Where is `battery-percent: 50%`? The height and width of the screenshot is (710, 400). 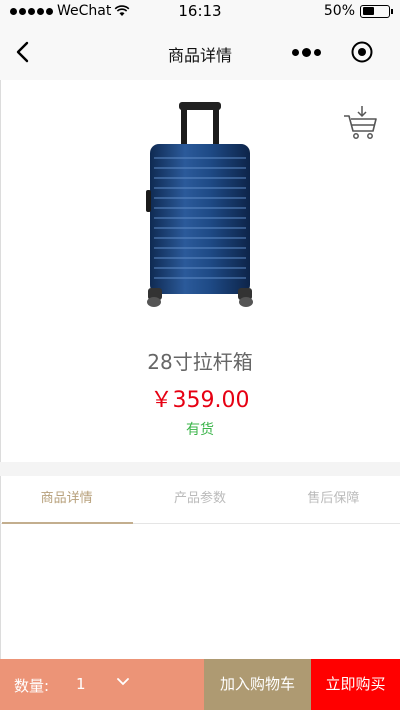
battery-percent: 50% is located at coordinates (339, 11).